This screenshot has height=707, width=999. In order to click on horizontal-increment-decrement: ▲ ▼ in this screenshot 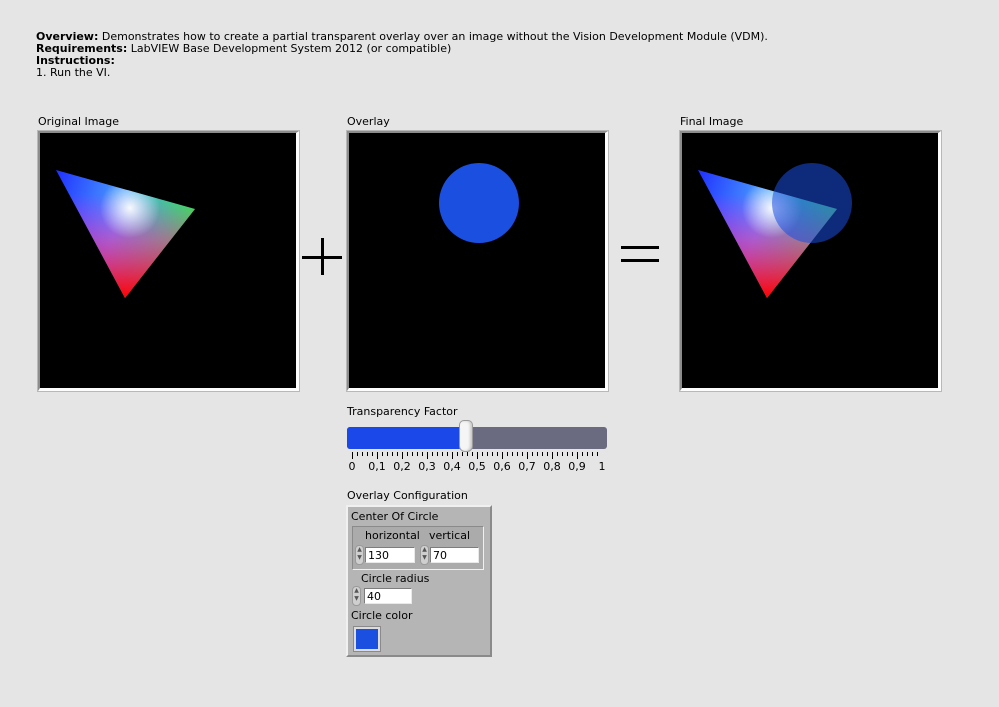, I will do `click(359, 555)`.